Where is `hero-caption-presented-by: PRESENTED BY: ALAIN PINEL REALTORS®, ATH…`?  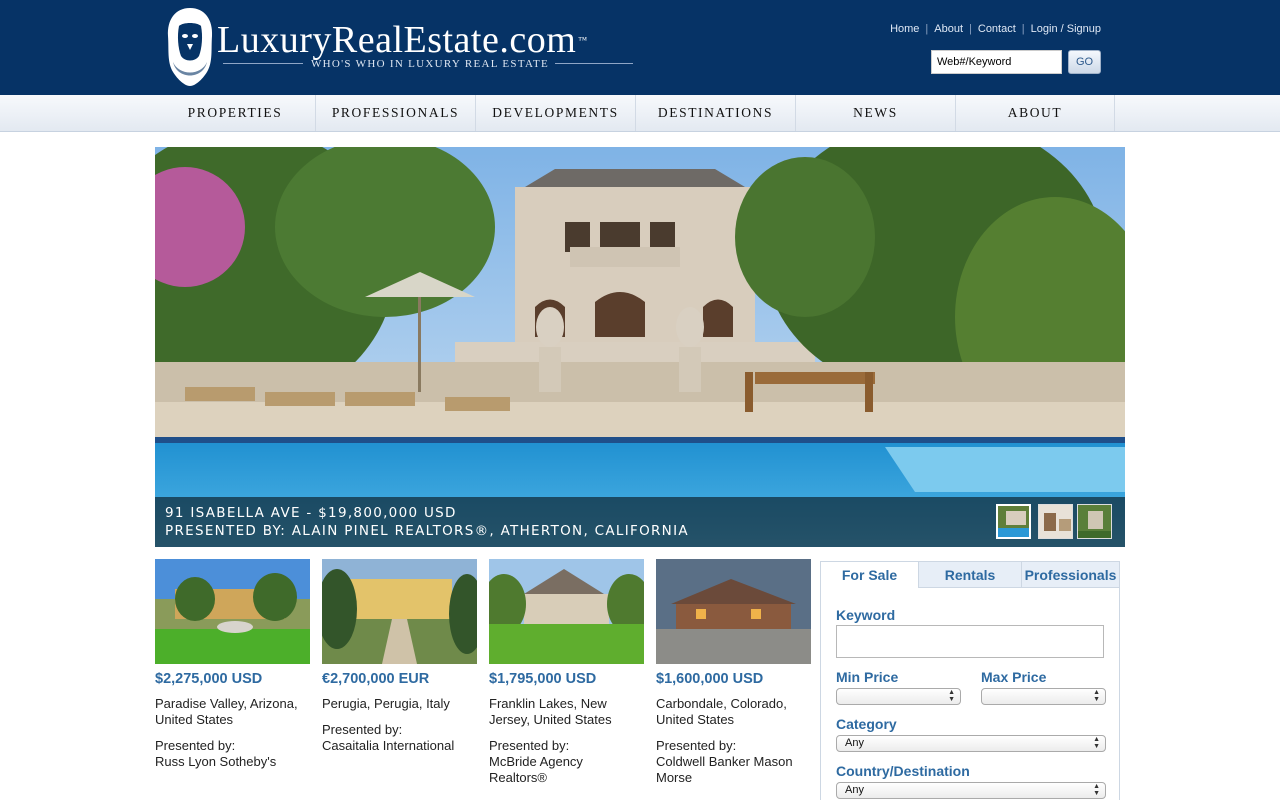 hero-caption-presented-by: PRESENTED BY: ALAIN PINEL REALTORS®, ATH… is located at coordinates (427, 531).